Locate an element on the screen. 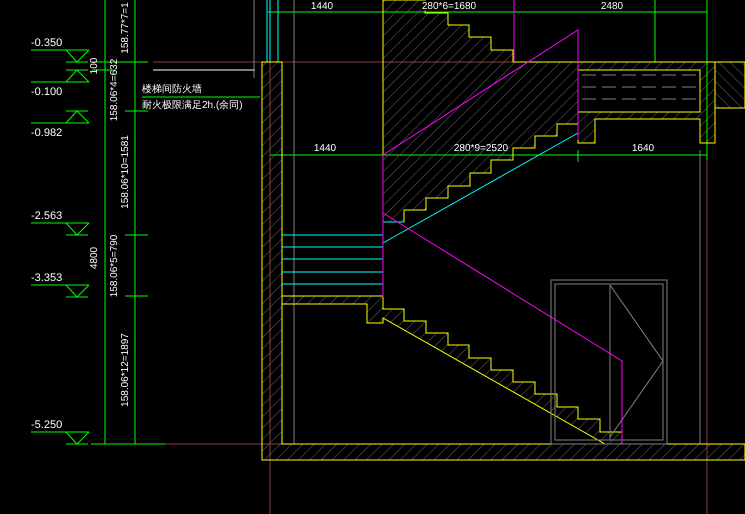 This screenshot has height=514, width=745. dimension-label: 2480 is located at coordinates (612, 6).